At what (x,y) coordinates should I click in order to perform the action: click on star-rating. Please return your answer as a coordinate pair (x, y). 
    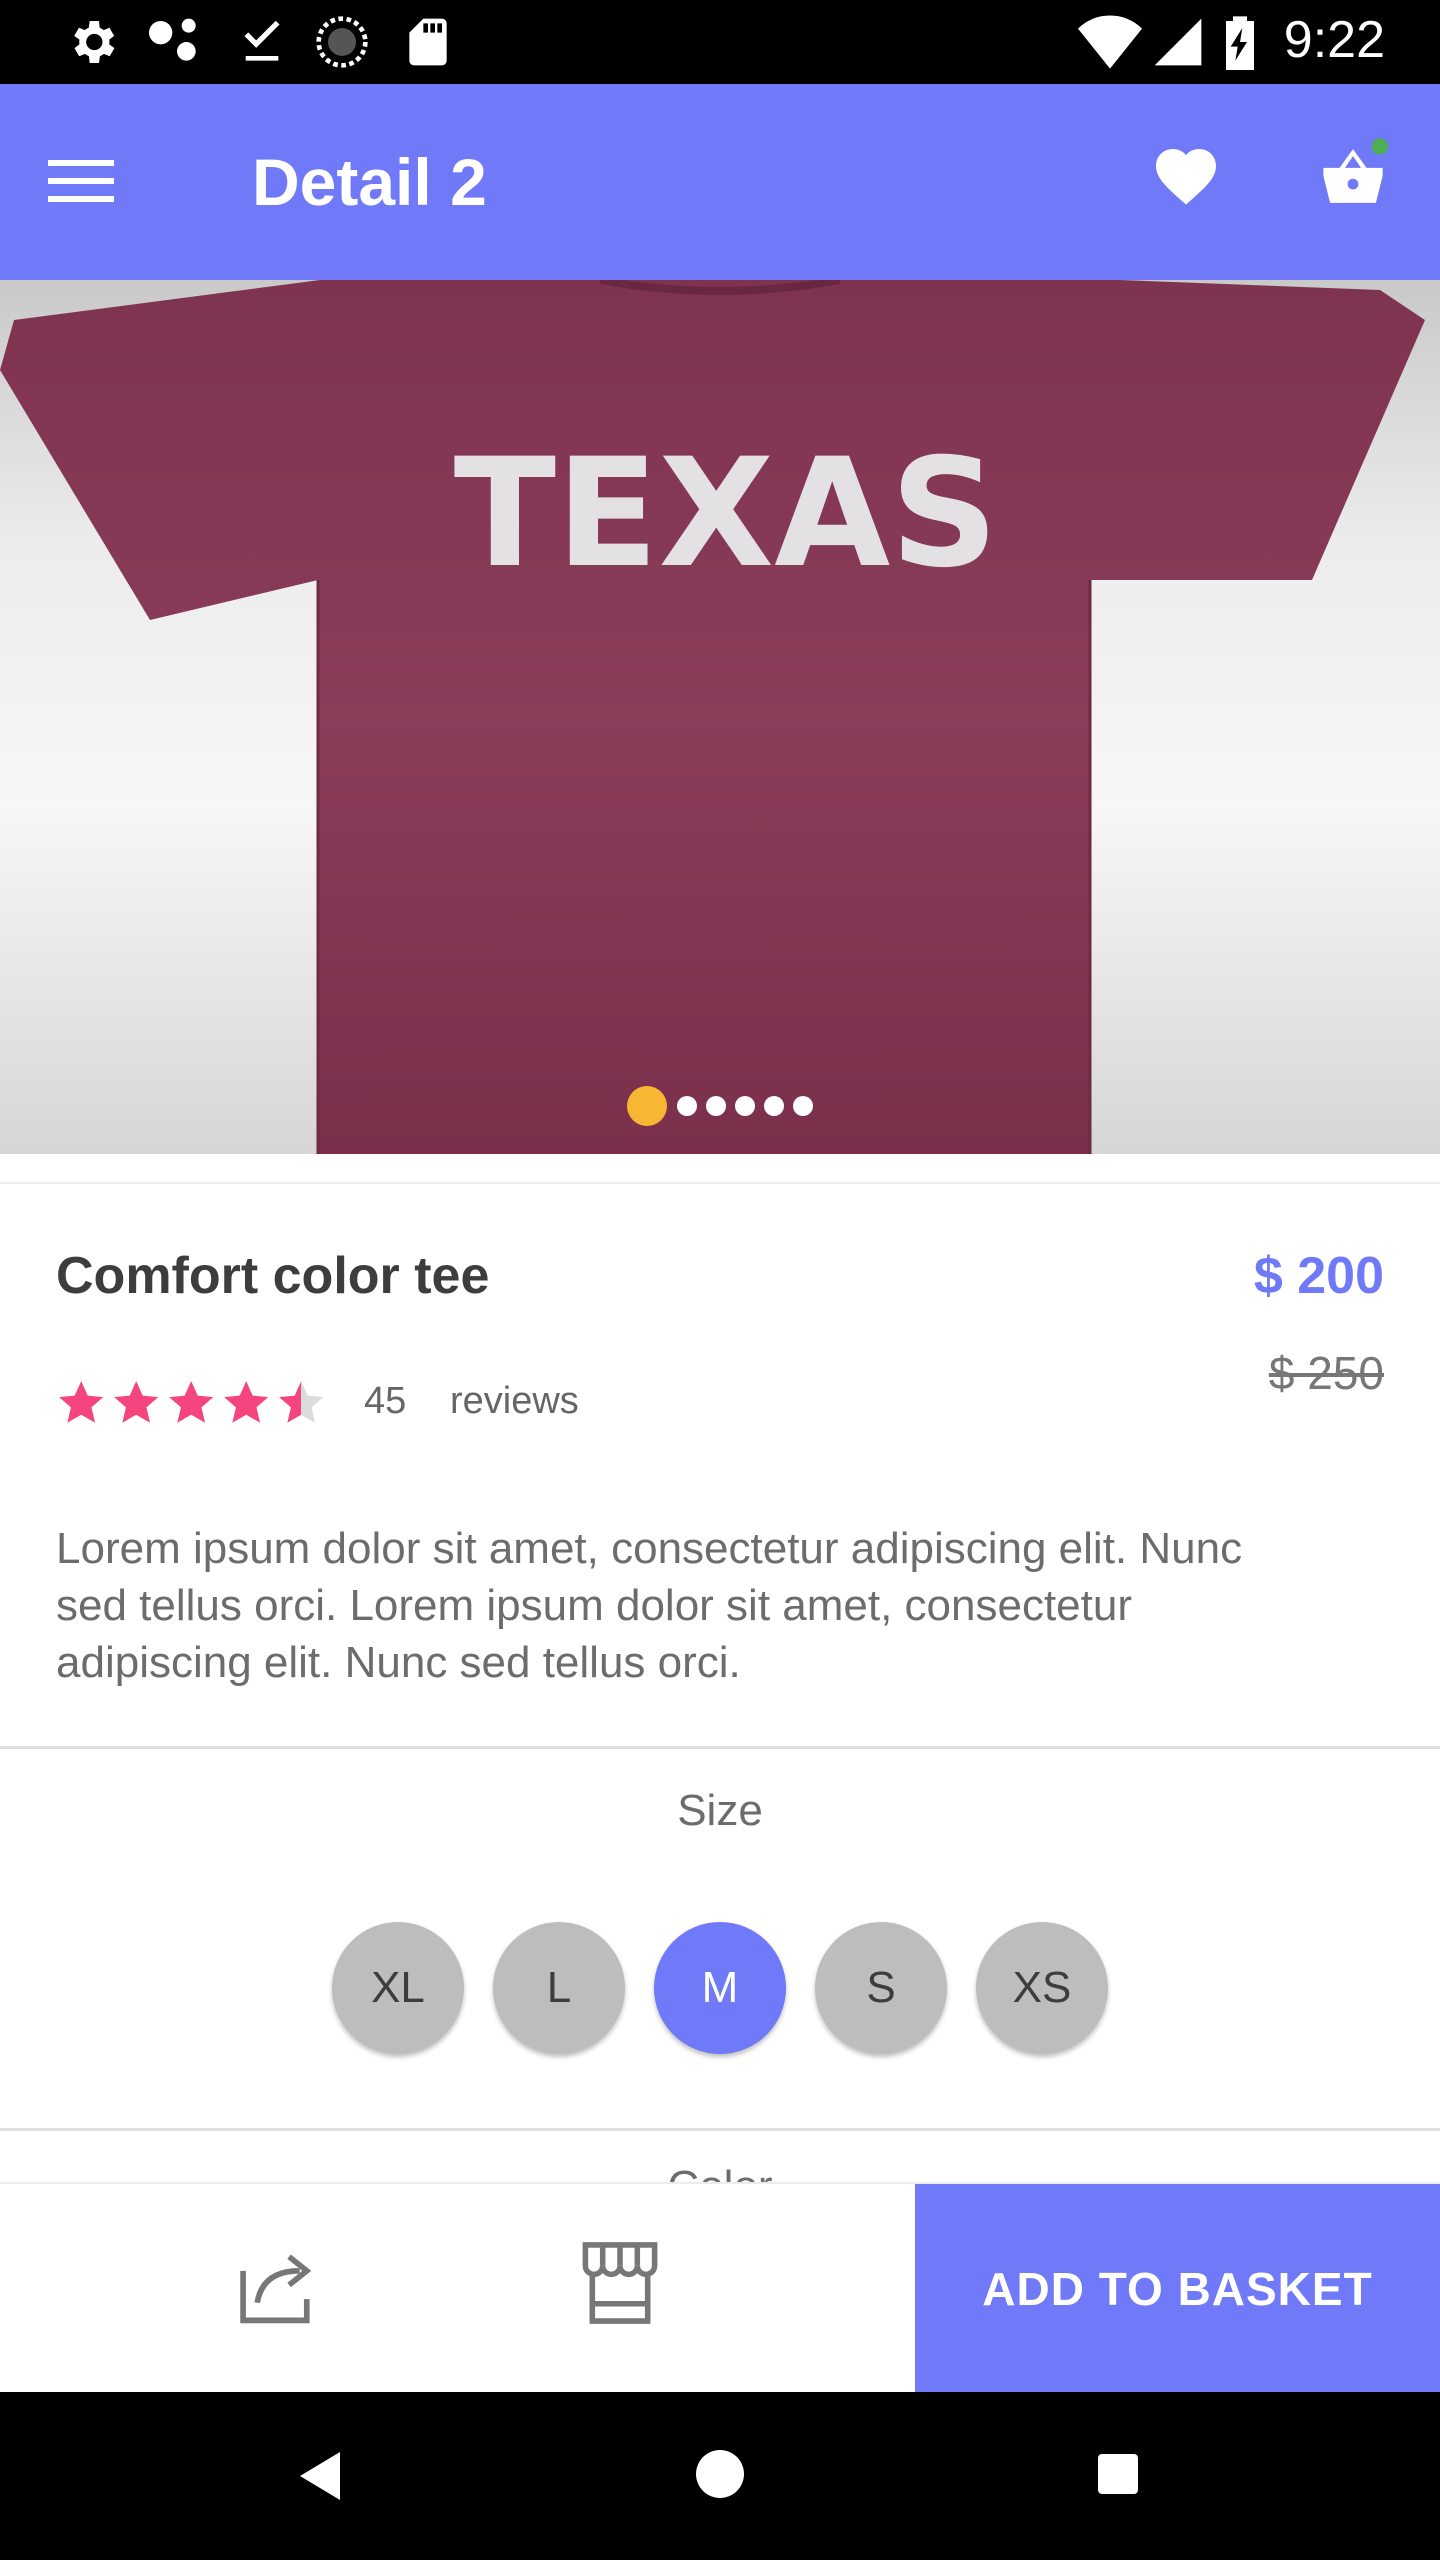
    Looking at the image, I should click on (191, 1402).